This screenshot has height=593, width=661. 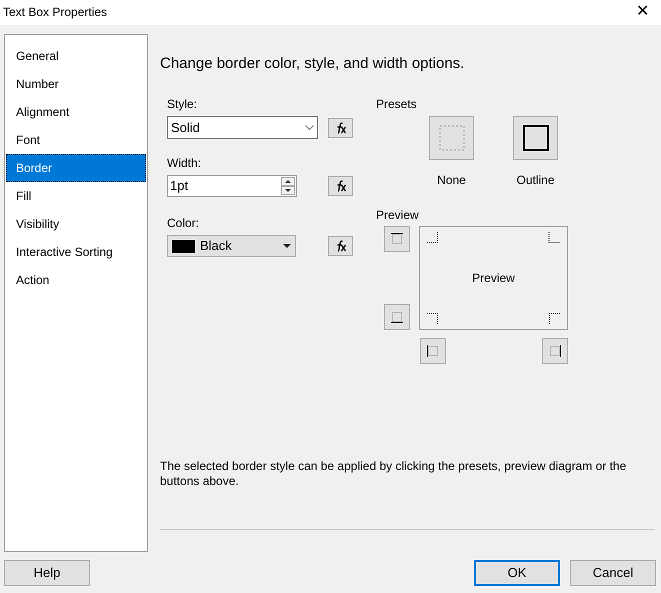 What do you see at coordinates (242, 128) in the screenshot?
I see `style-dropdown: Solid` at bounding box center [242, 128].